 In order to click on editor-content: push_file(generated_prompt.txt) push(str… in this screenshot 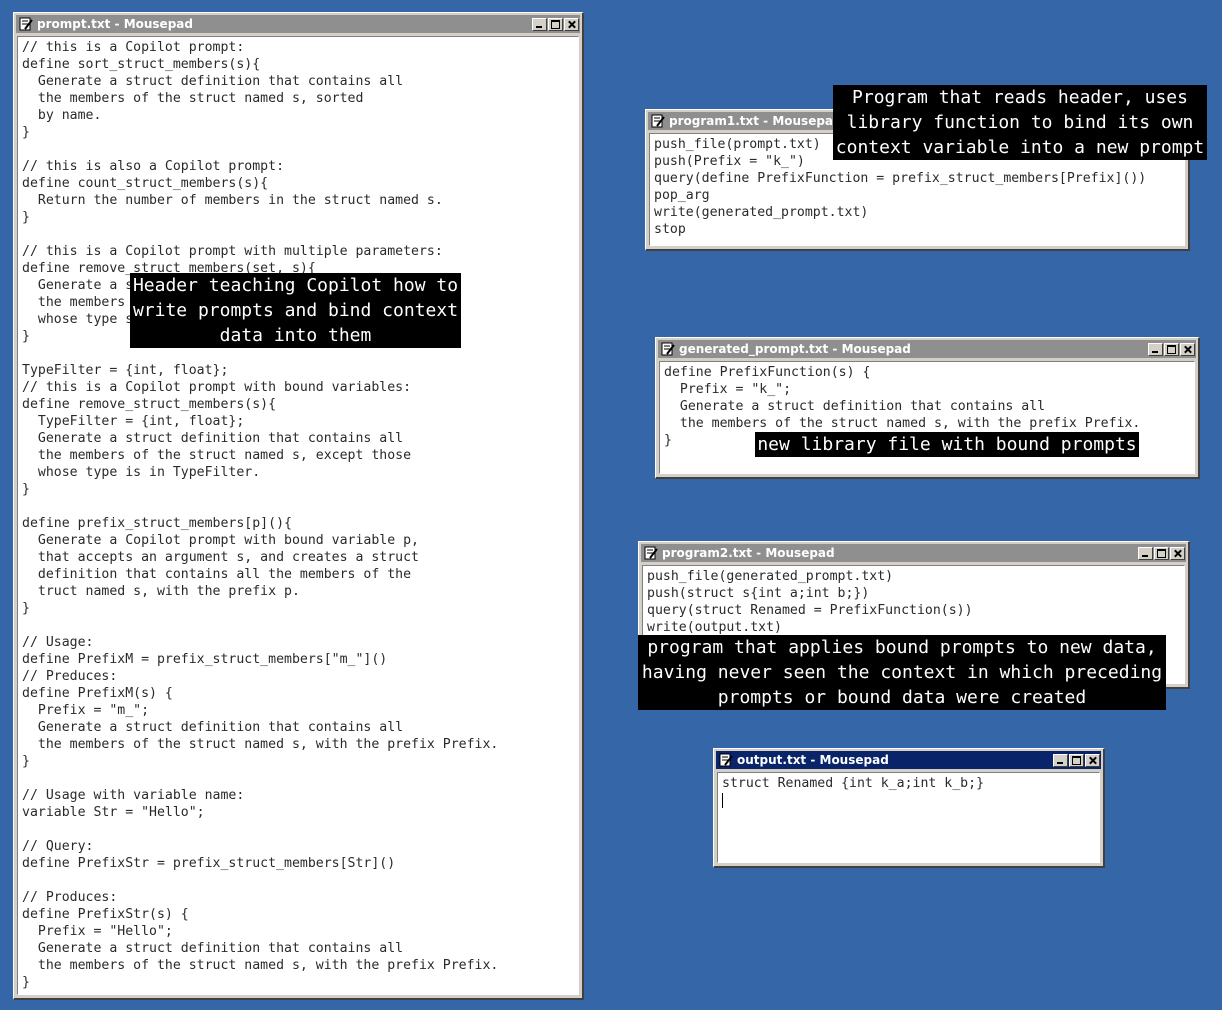, I will do `click(913, 601)`.